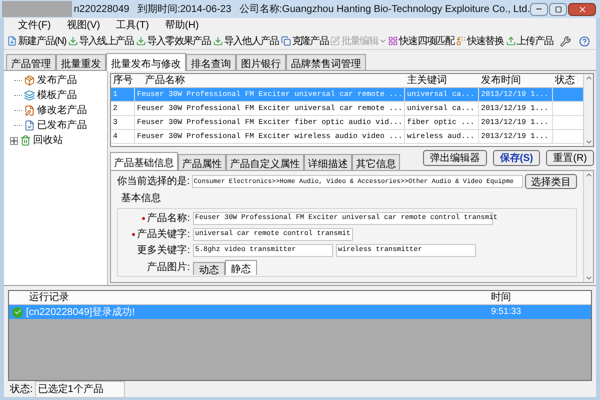 The width and height of the screenshot is (600, 400). I want to click on window-title: n220228049, so click(102, 9).